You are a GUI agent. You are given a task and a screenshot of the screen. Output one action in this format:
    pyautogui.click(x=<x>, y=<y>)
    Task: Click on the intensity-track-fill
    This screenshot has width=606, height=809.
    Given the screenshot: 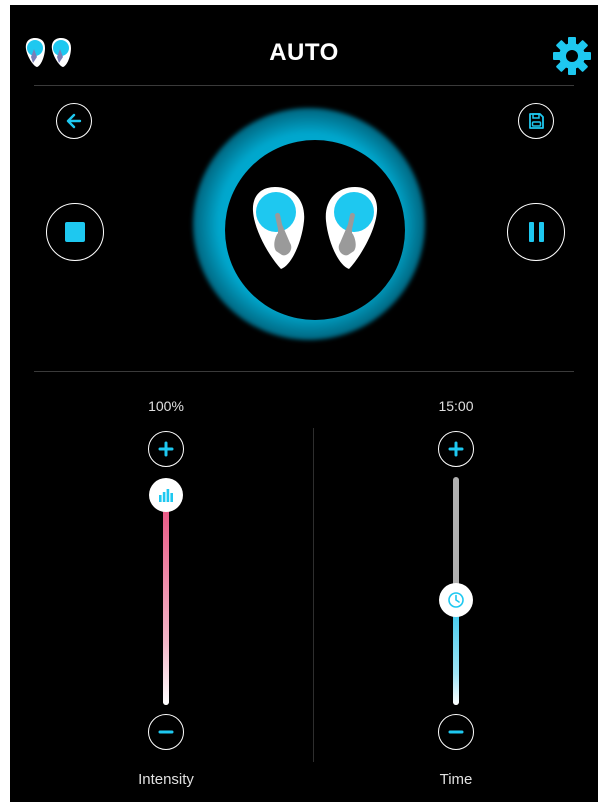 What is the action you would take?
    pyautogui.click(x=166, y=600)
    